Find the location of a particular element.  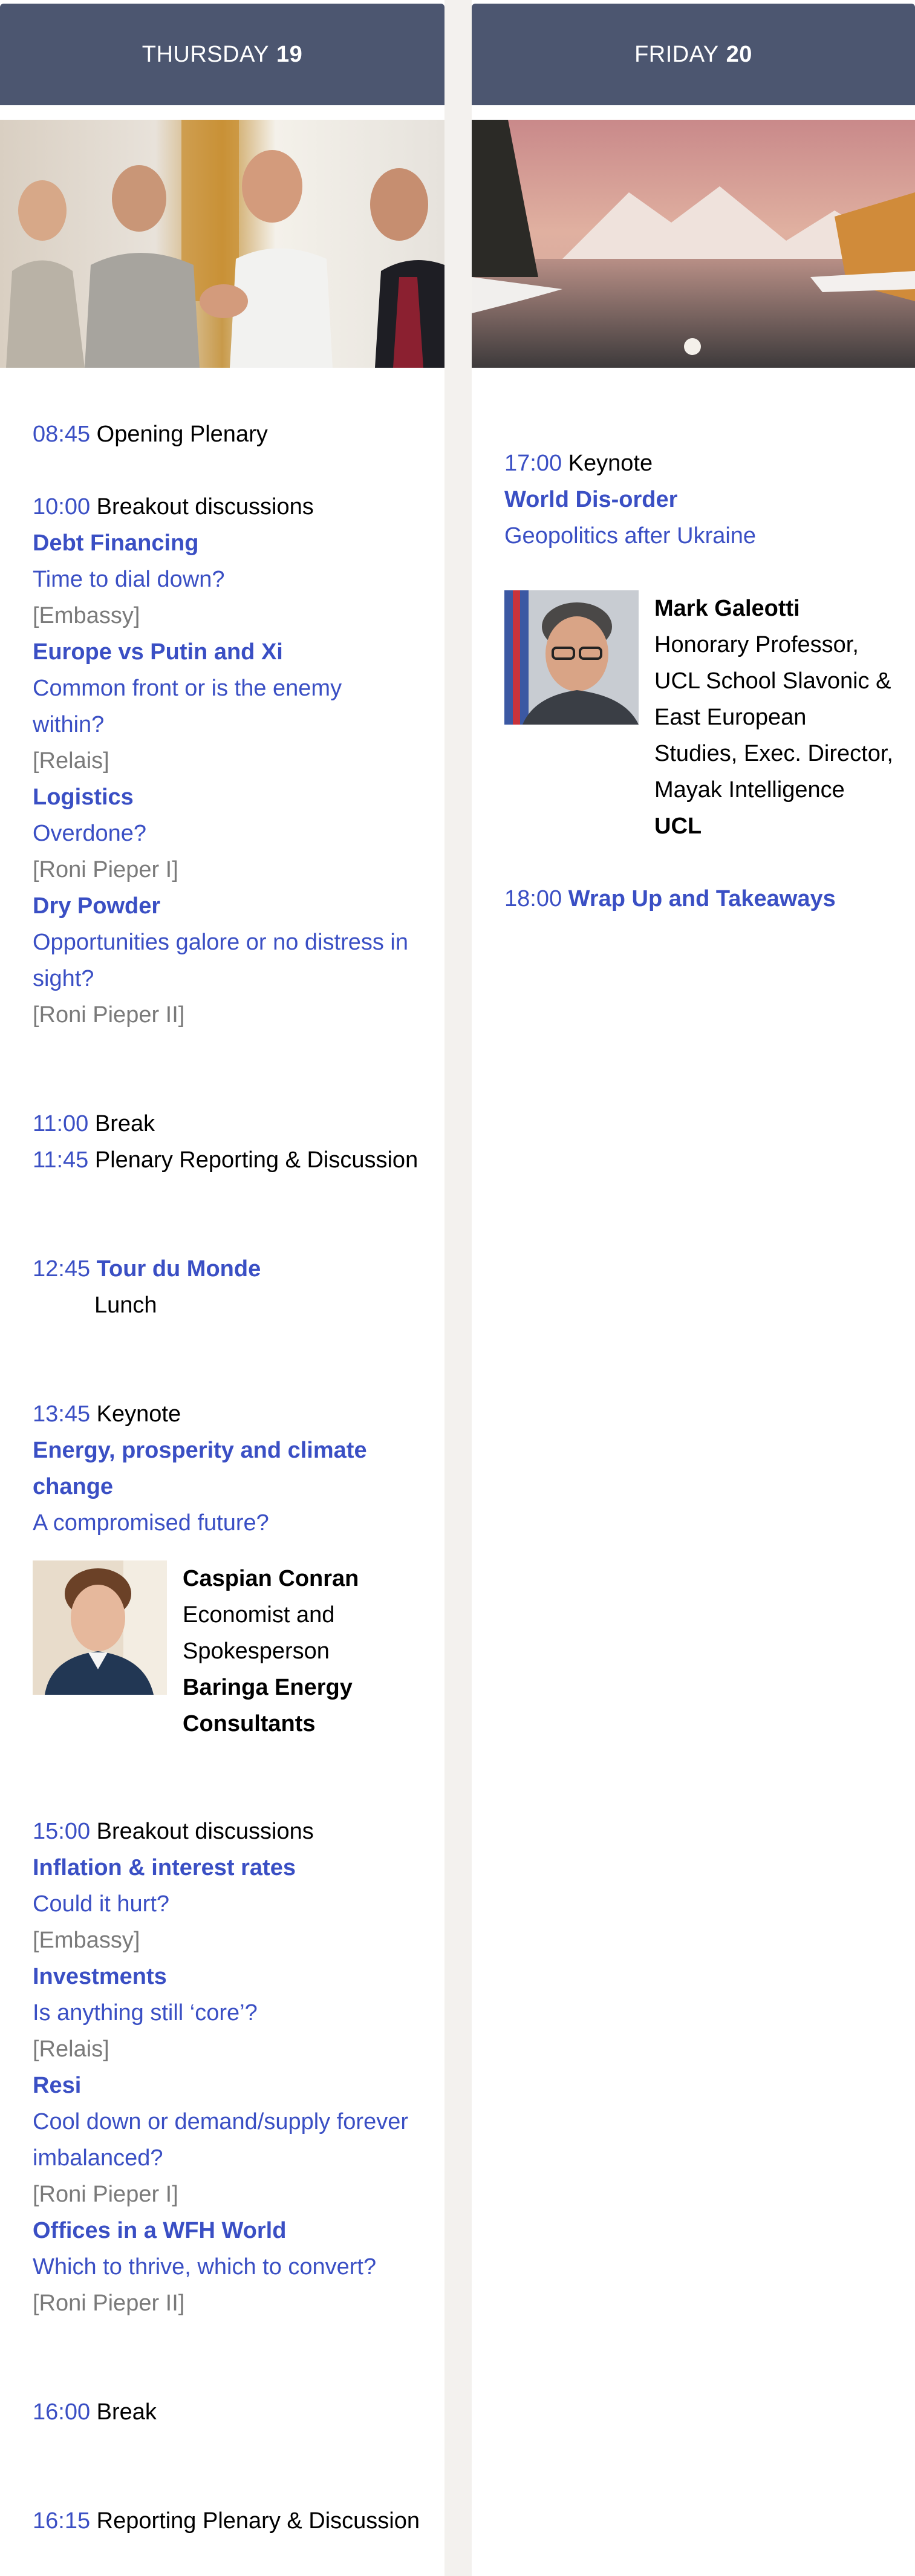

session-subtitle: Could it hurt? is located at coordinates (101, 1904).